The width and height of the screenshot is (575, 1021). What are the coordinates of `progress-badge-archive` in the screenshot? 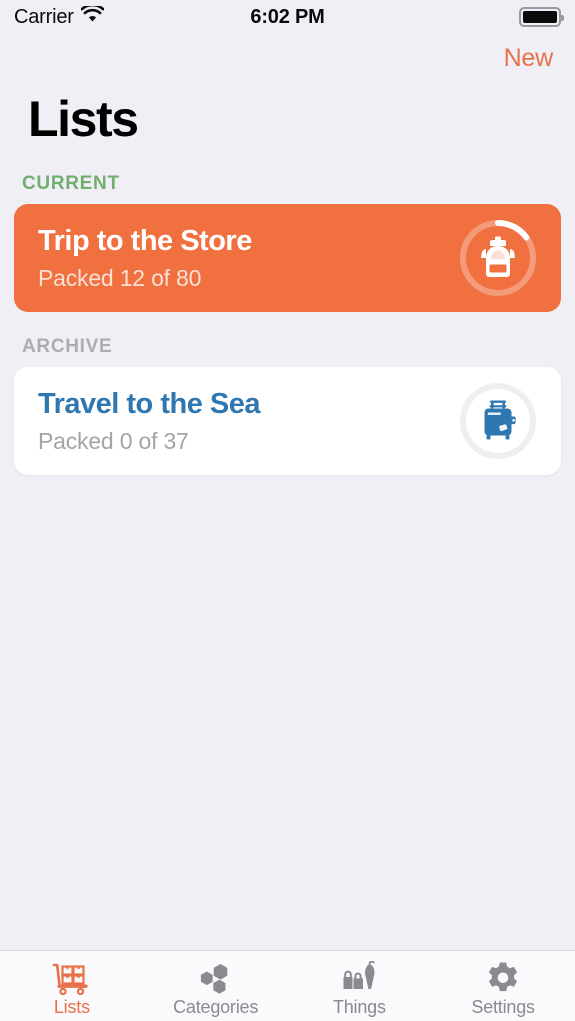 It's located at (498, 421).